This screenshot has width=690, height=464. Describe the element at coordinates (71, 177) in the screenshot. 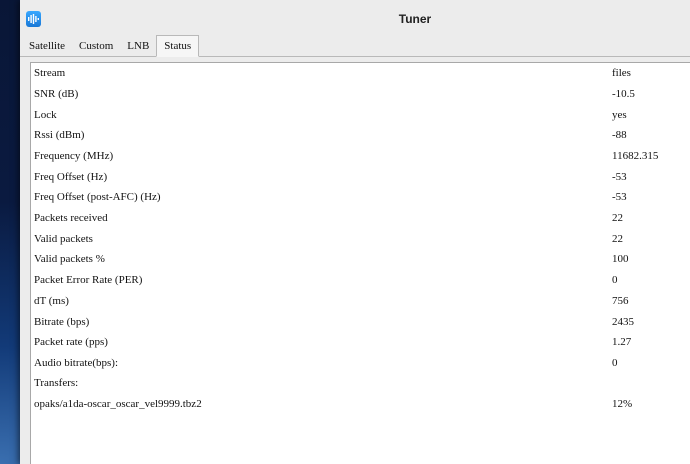

I see `status-label: Freq Offset (Hz)` at that location.